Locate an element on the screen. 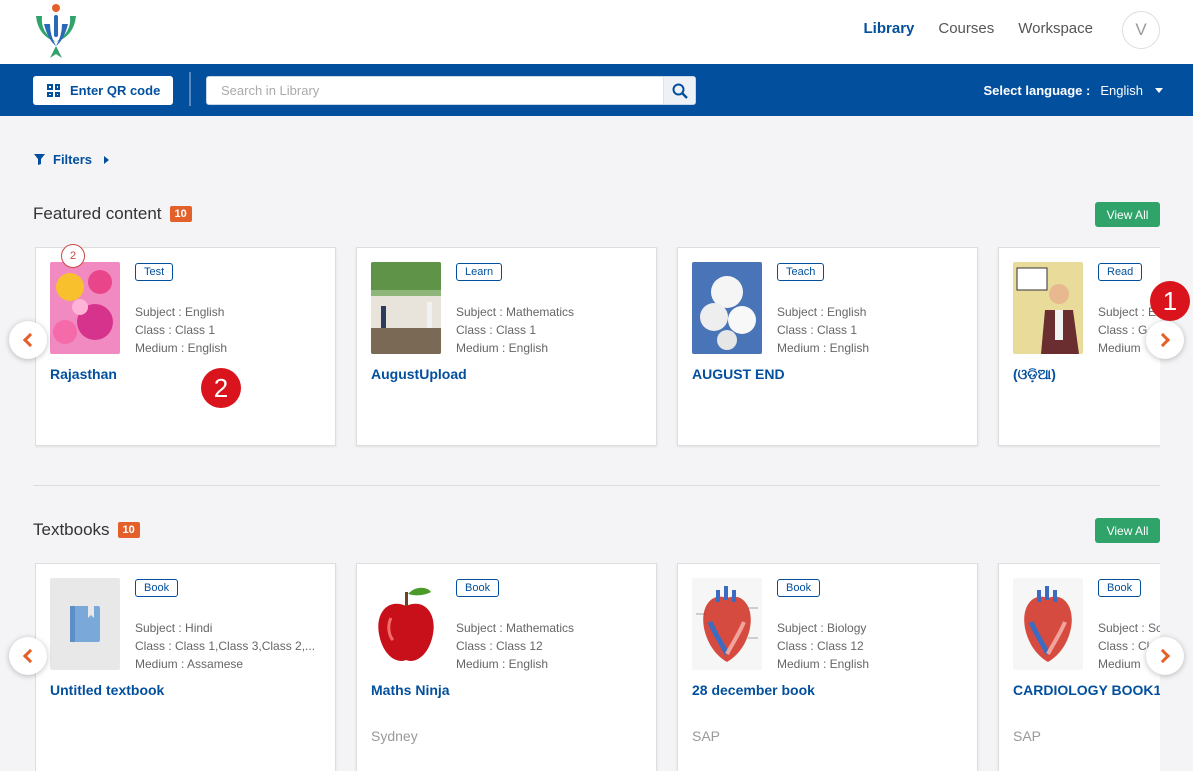 The image size is (1193, 771). card-title: 28 december book is located at coordinates (753, 690).